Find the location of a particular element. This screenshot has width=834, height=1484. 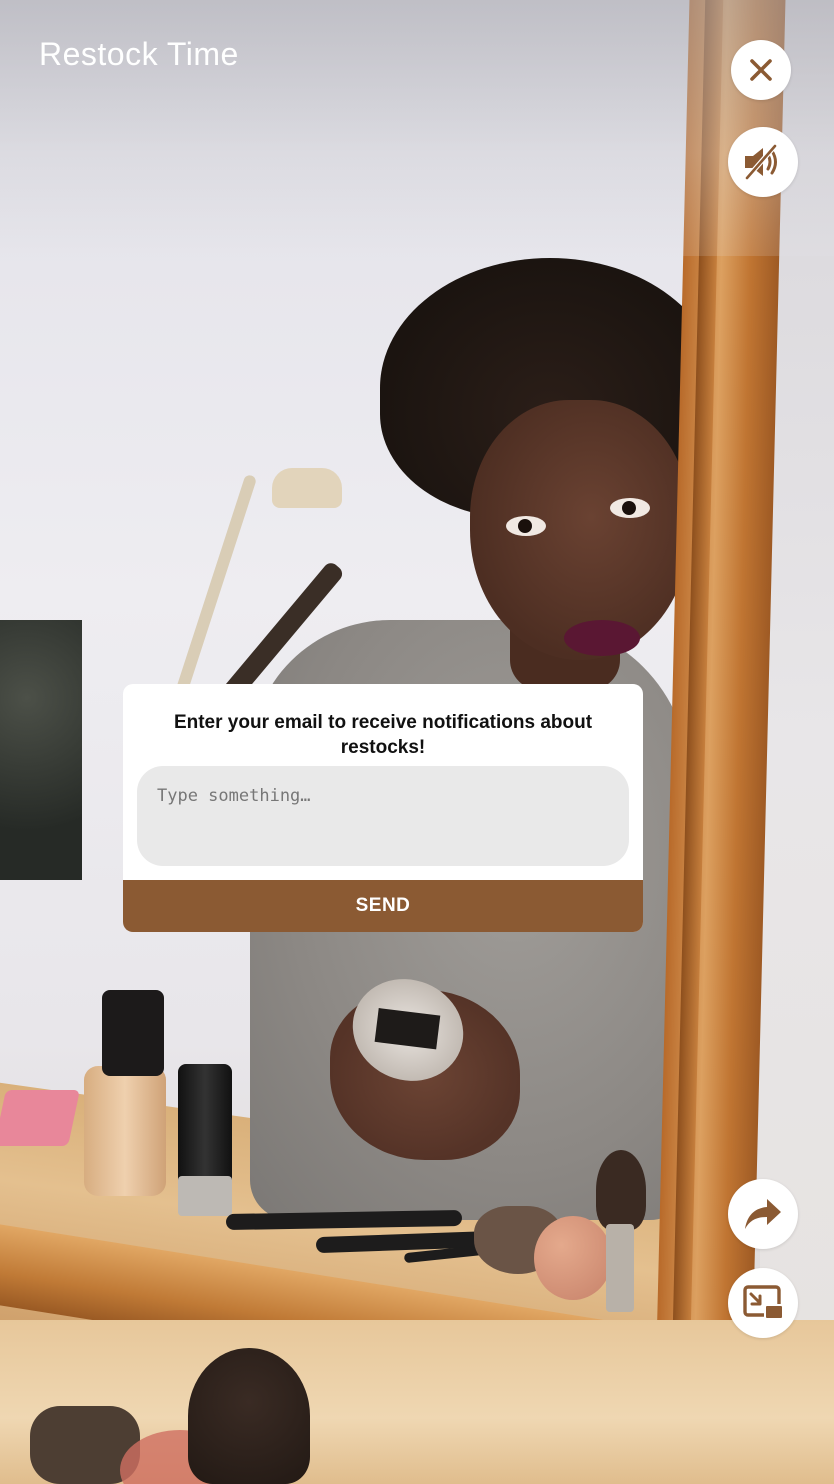

close-button is located at coordinates (761, 70).